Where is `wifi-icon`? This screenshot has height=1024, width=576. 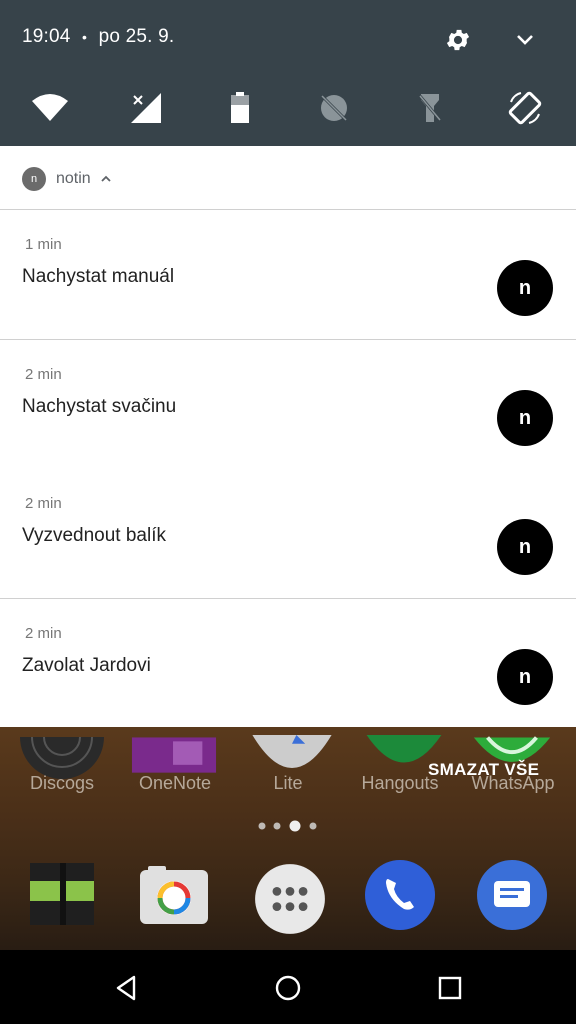
wifi-icon is located at coordinates (50, 107).